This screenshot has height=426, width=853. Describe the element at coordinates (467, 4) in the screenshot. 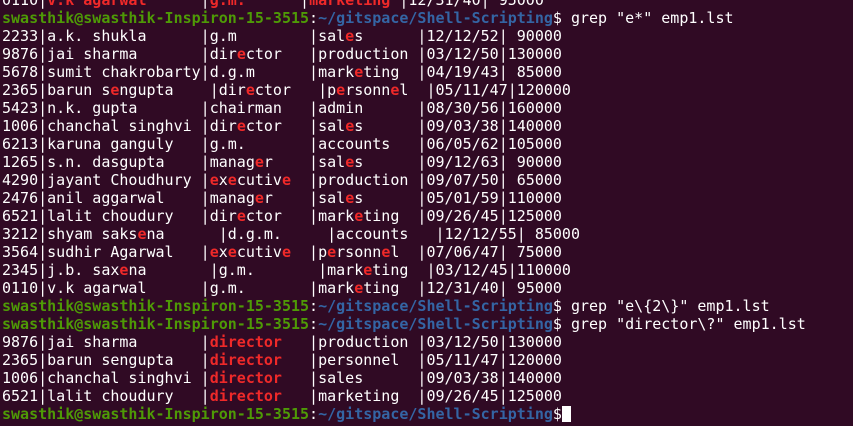

I see `output-text: |12/31/40| 95000` at that location.